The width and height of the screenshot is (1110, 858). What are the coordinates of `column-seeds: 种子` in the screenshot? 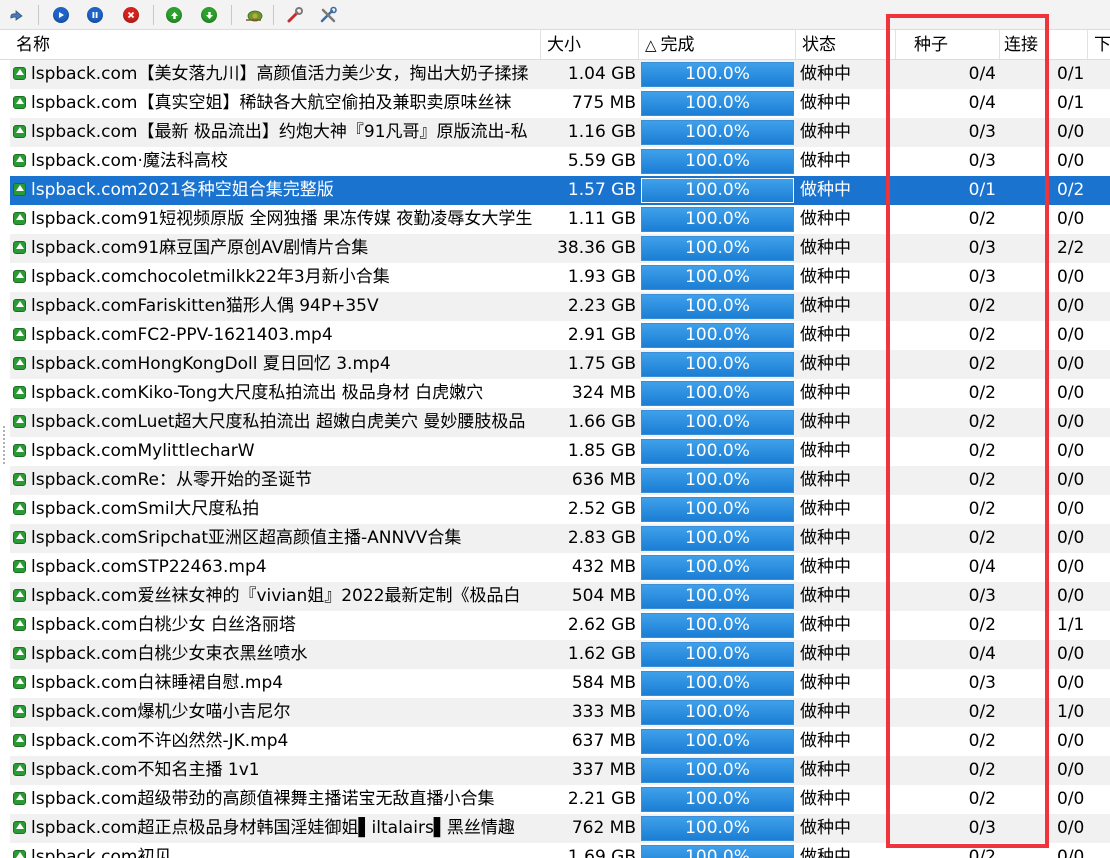 It's located at (948, 44).